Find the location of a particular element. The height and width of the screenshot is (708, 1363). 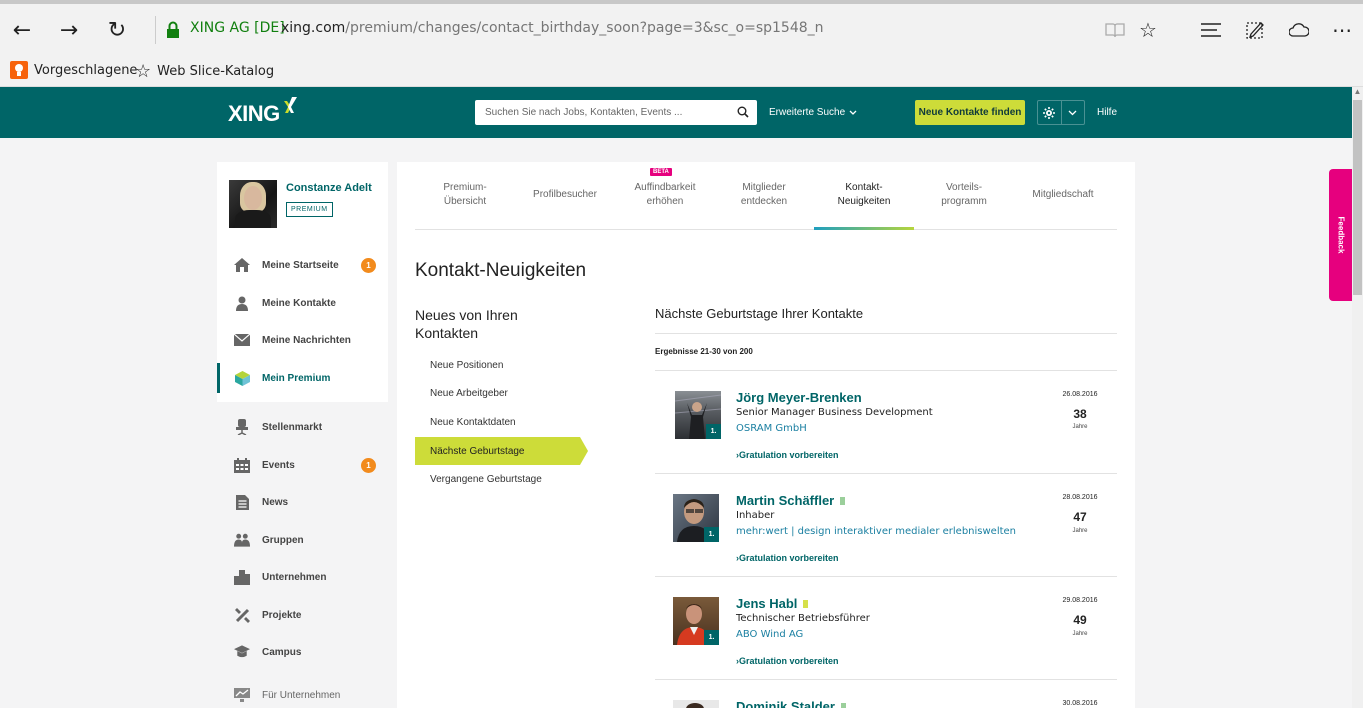

sidebar-item-gruppen: Gruppen is located at coordinates (302, 540).